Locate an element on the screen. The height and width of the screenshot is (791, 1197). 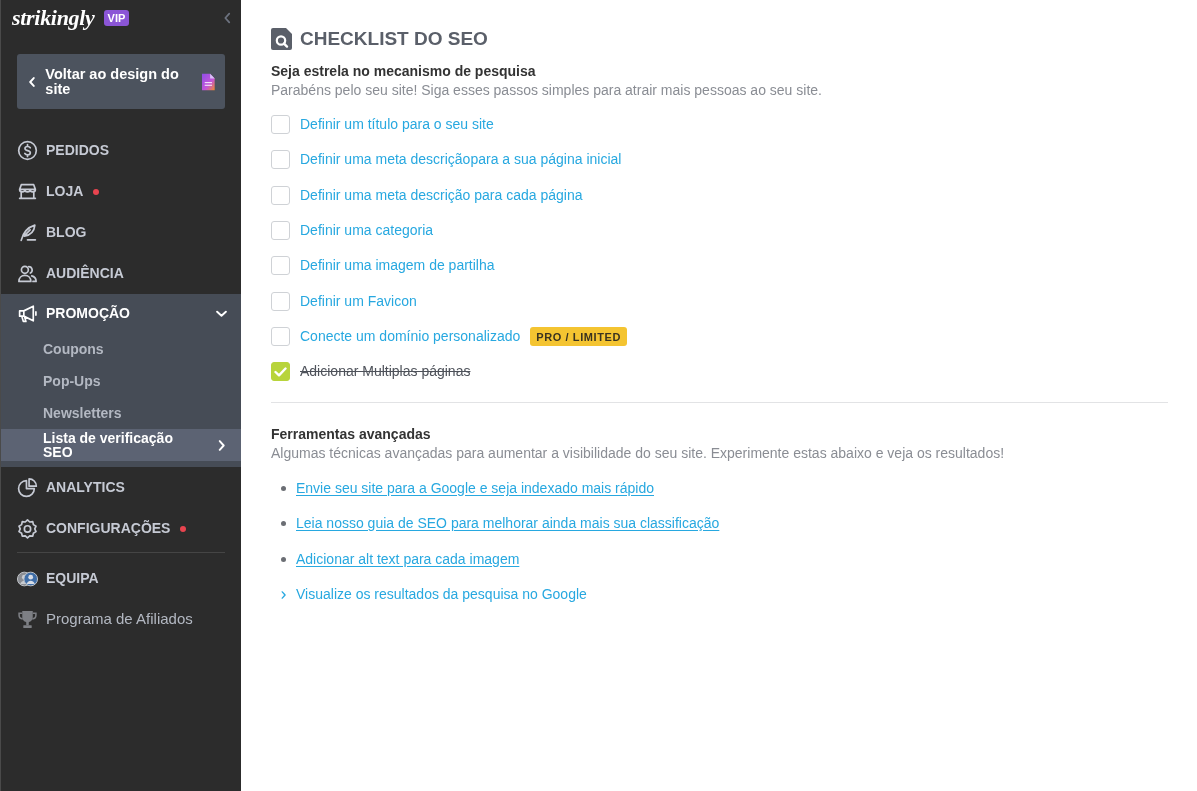
search-tile-icon is located at coordinates (281, 39).